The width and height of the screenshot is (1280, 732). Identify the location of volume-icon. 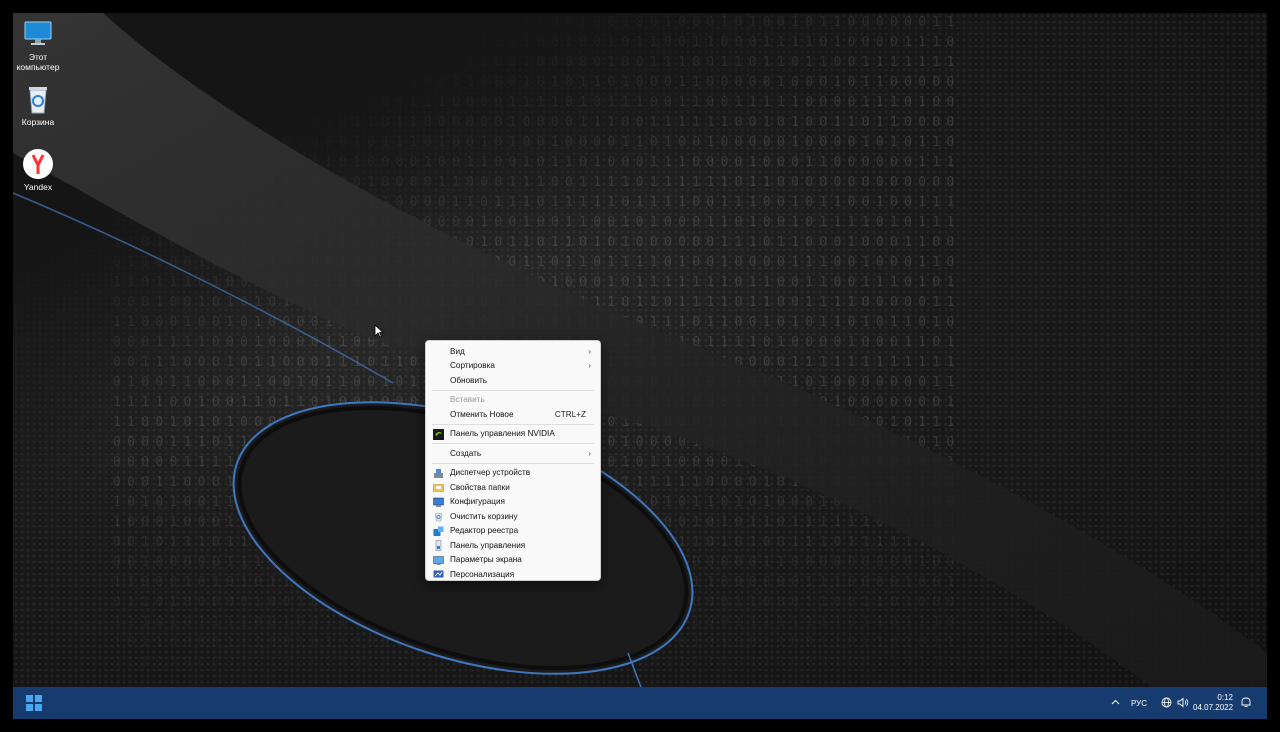
(1183, 702).